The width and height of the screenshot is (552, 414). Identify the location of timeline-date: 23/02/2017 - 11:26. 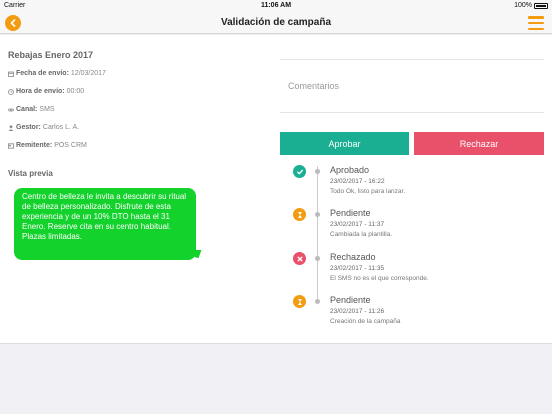
(357, 311).